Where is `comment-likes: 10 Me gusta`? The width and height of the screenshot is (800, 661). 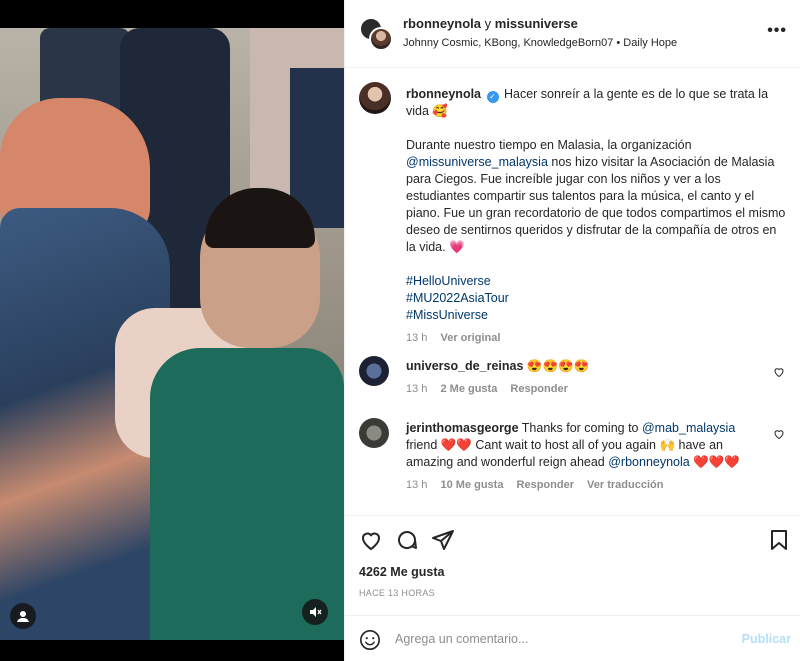 comment-likes: 10 Me gusta is located at coordinates (471, 485).